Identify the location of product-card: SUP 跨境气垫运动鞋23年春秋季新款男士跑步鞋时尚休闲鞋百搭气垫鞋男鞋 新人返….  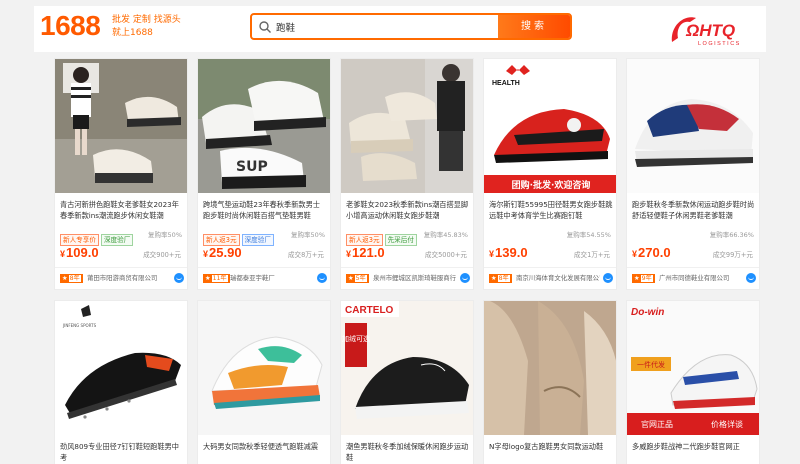
(264, 174).